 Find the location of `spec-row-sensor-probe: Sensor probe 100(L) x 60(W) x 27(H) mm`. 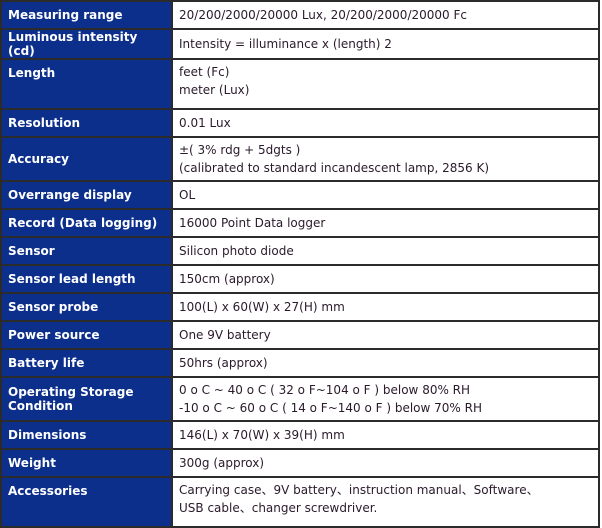

spec-row-sensor-probe: Sensor probe 100(L) x 60(W) x 27(H) mm is located at coordinates (300, 307).